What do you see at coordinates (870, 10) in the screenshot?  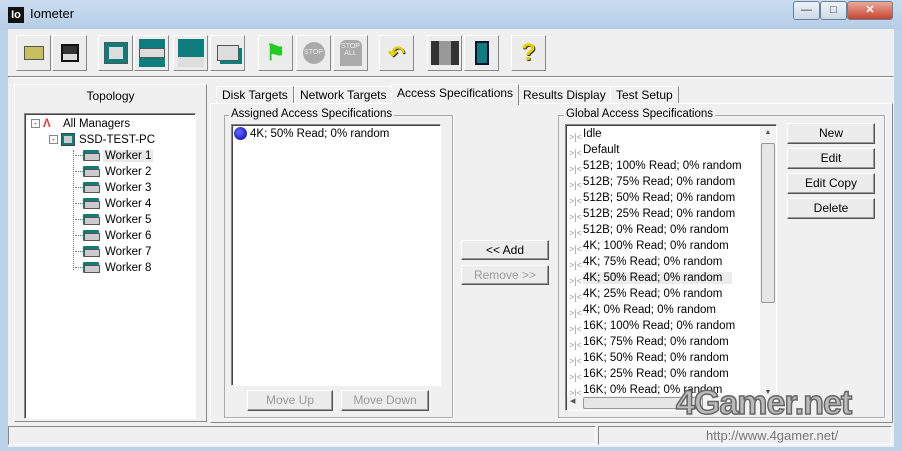 I see `close-button: ✕` at bounding box center [870, 10].